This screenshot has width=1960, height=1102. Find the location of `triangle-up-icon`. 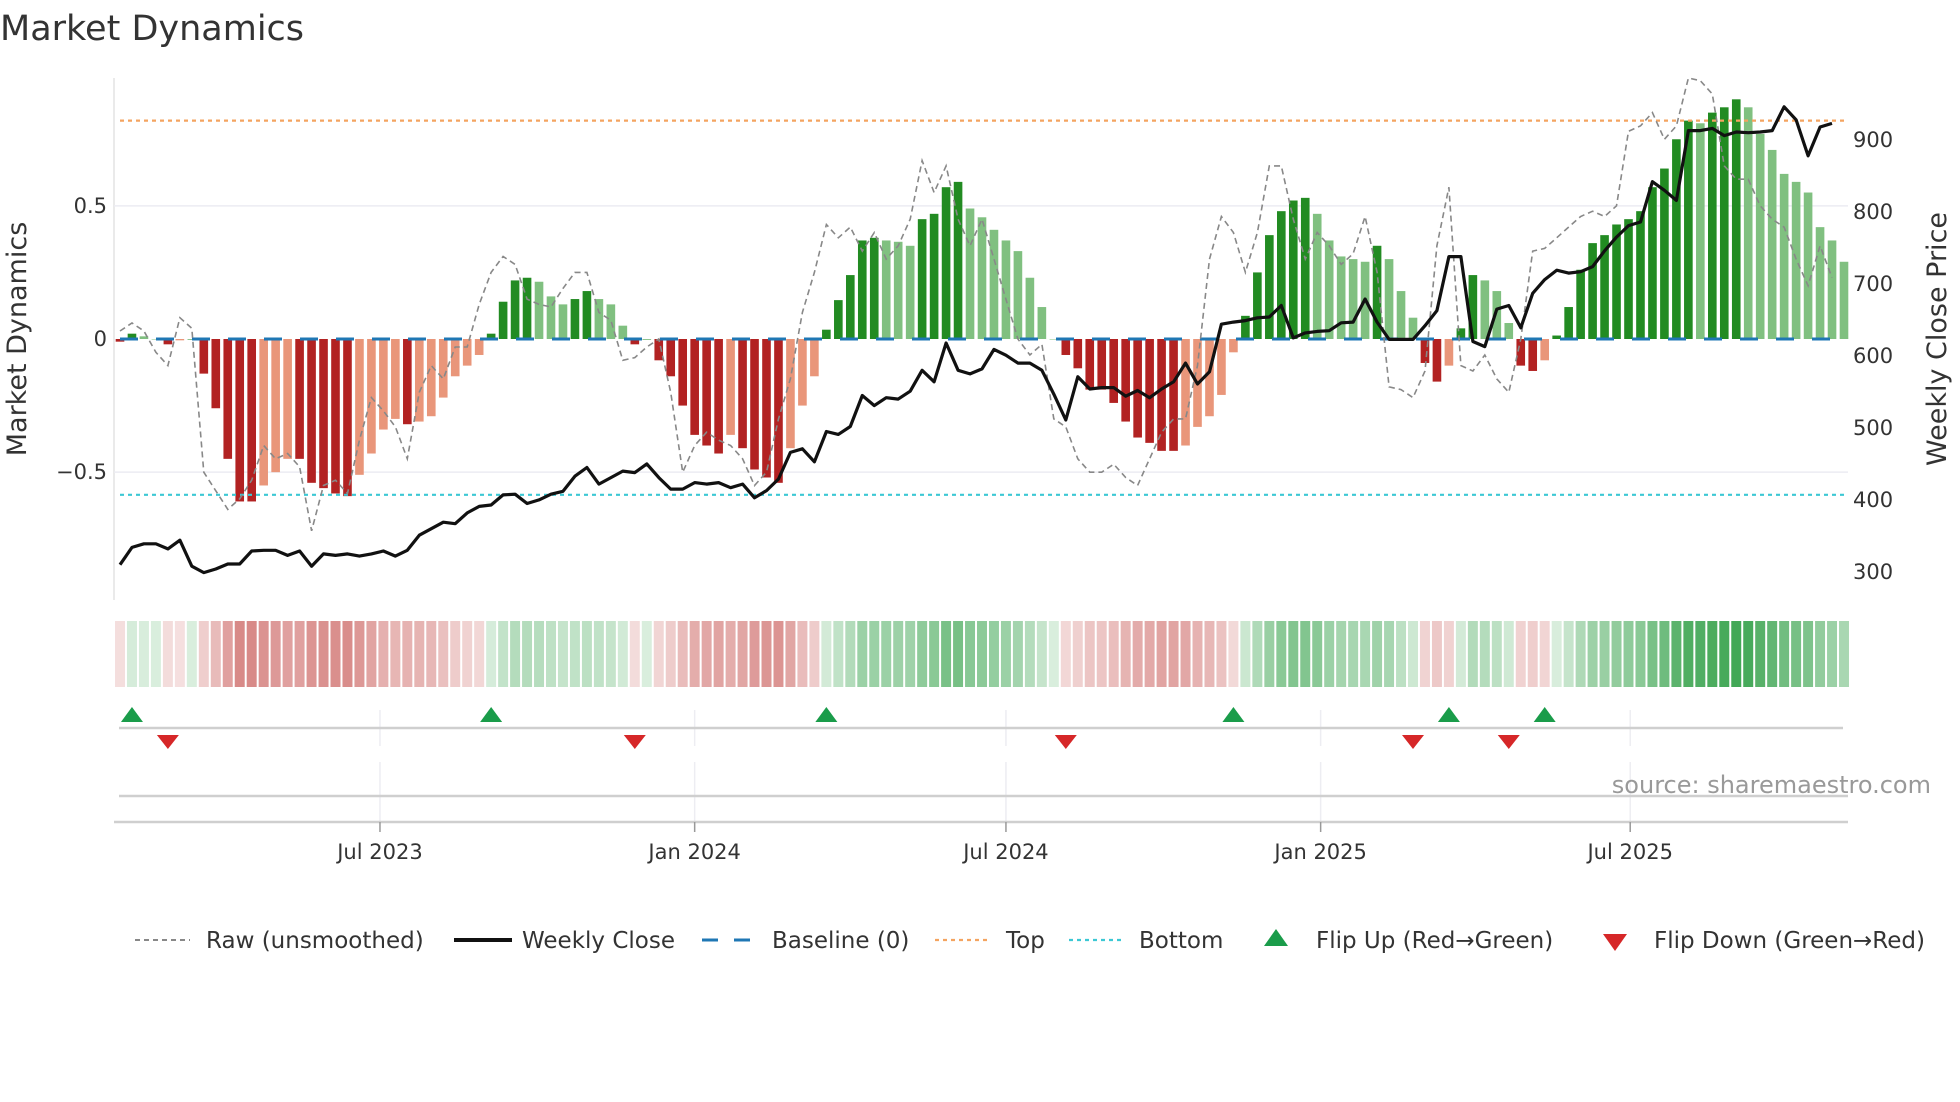

triangle-up-icon is located at coordinates (1276, 937).